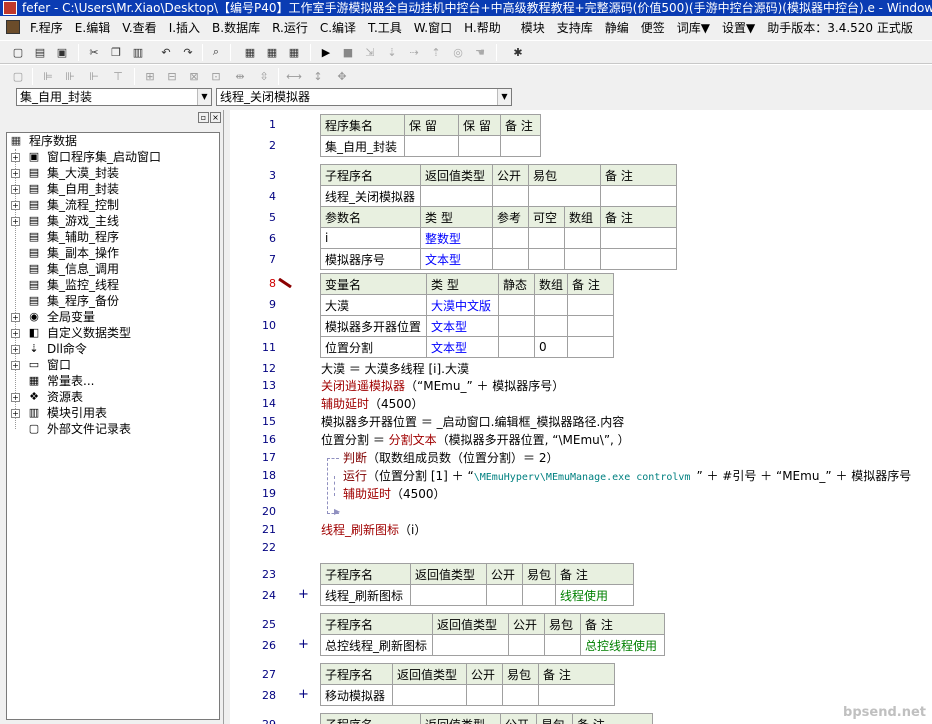 Image resolution: width=932 pixels, height=724 pixels. I want to click on new-file-icon: ▢, so click(18, 52).